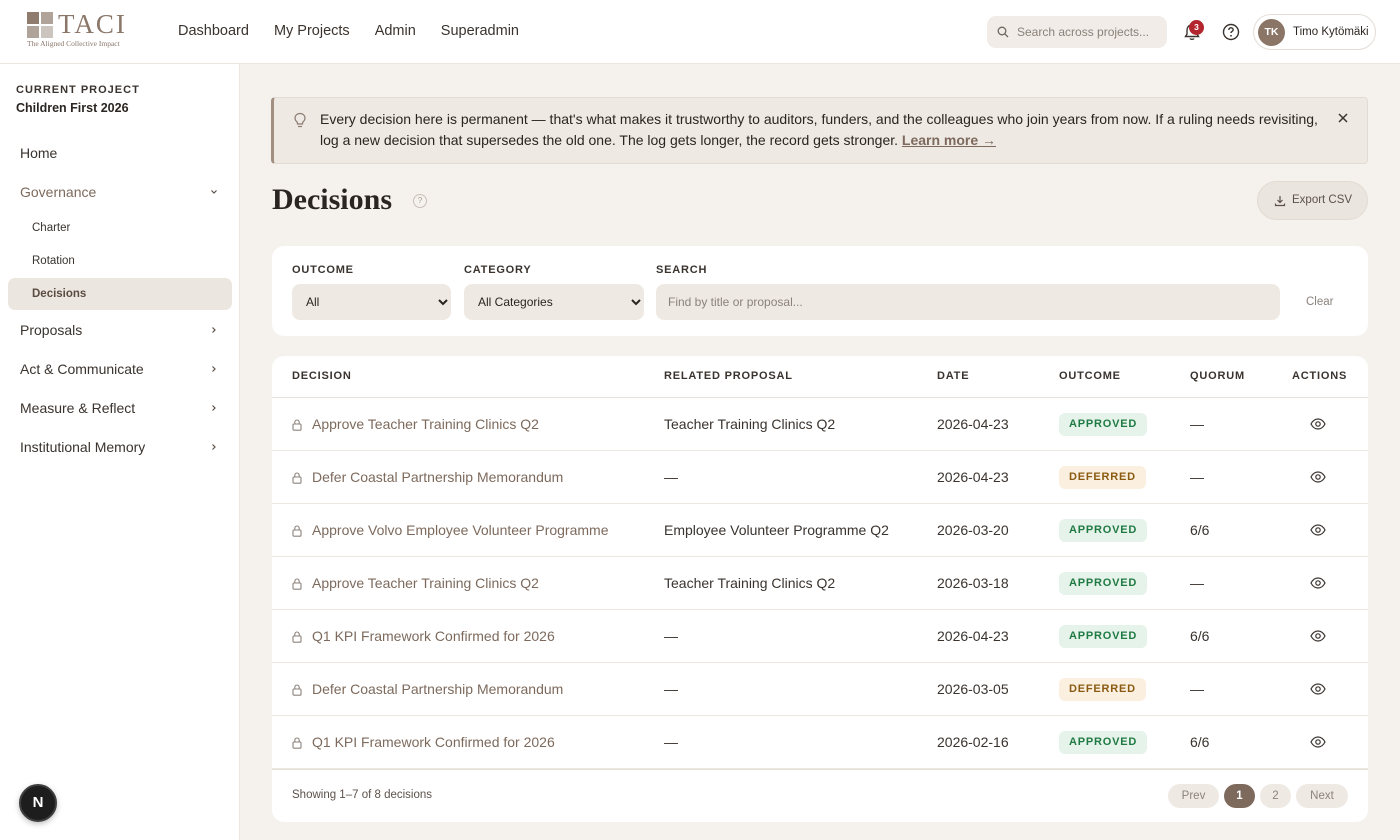  Describe the element at coordinates (40, 25) in the screenshot. I see `logo-mark-icon` at that location.